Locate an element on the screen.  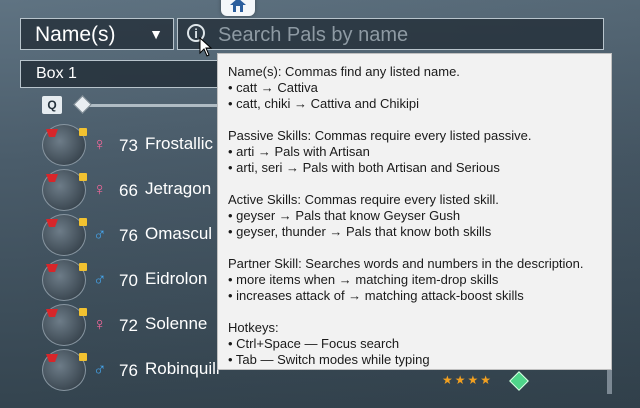
chevron-down-icon: ▼ is located at coordinates (156, 34).